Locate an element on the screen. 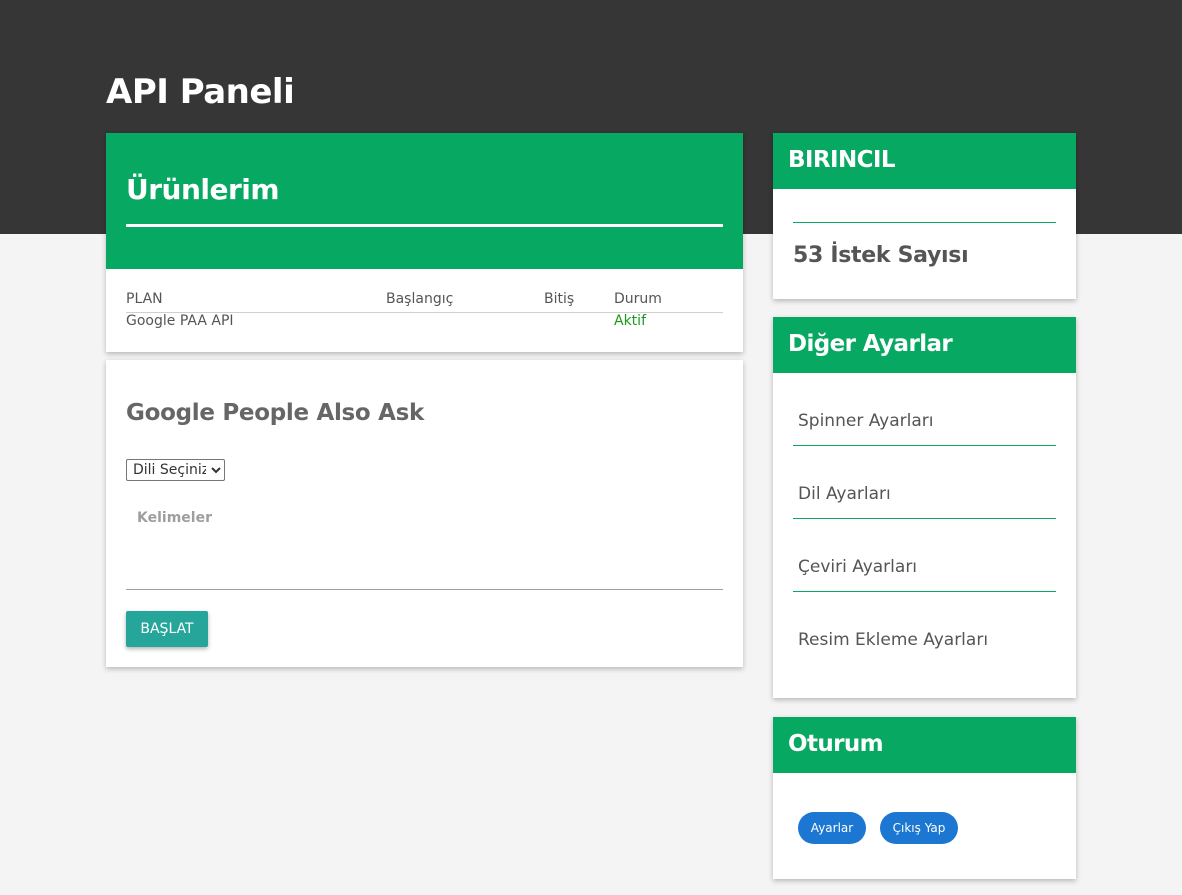 The width and height of the screenshot is (1182, 895). keywords-input is located at coordinates (424, 546).